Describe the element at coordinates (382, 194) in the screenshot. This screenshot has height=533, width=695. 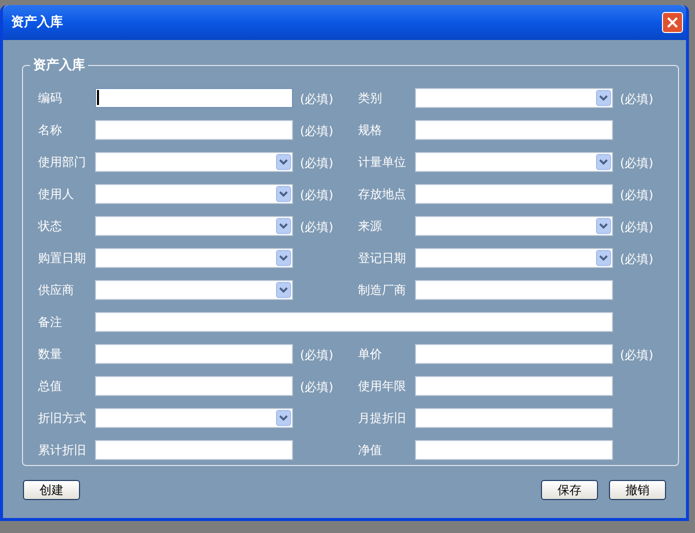
I see `field-label: 存放地点` at that location.